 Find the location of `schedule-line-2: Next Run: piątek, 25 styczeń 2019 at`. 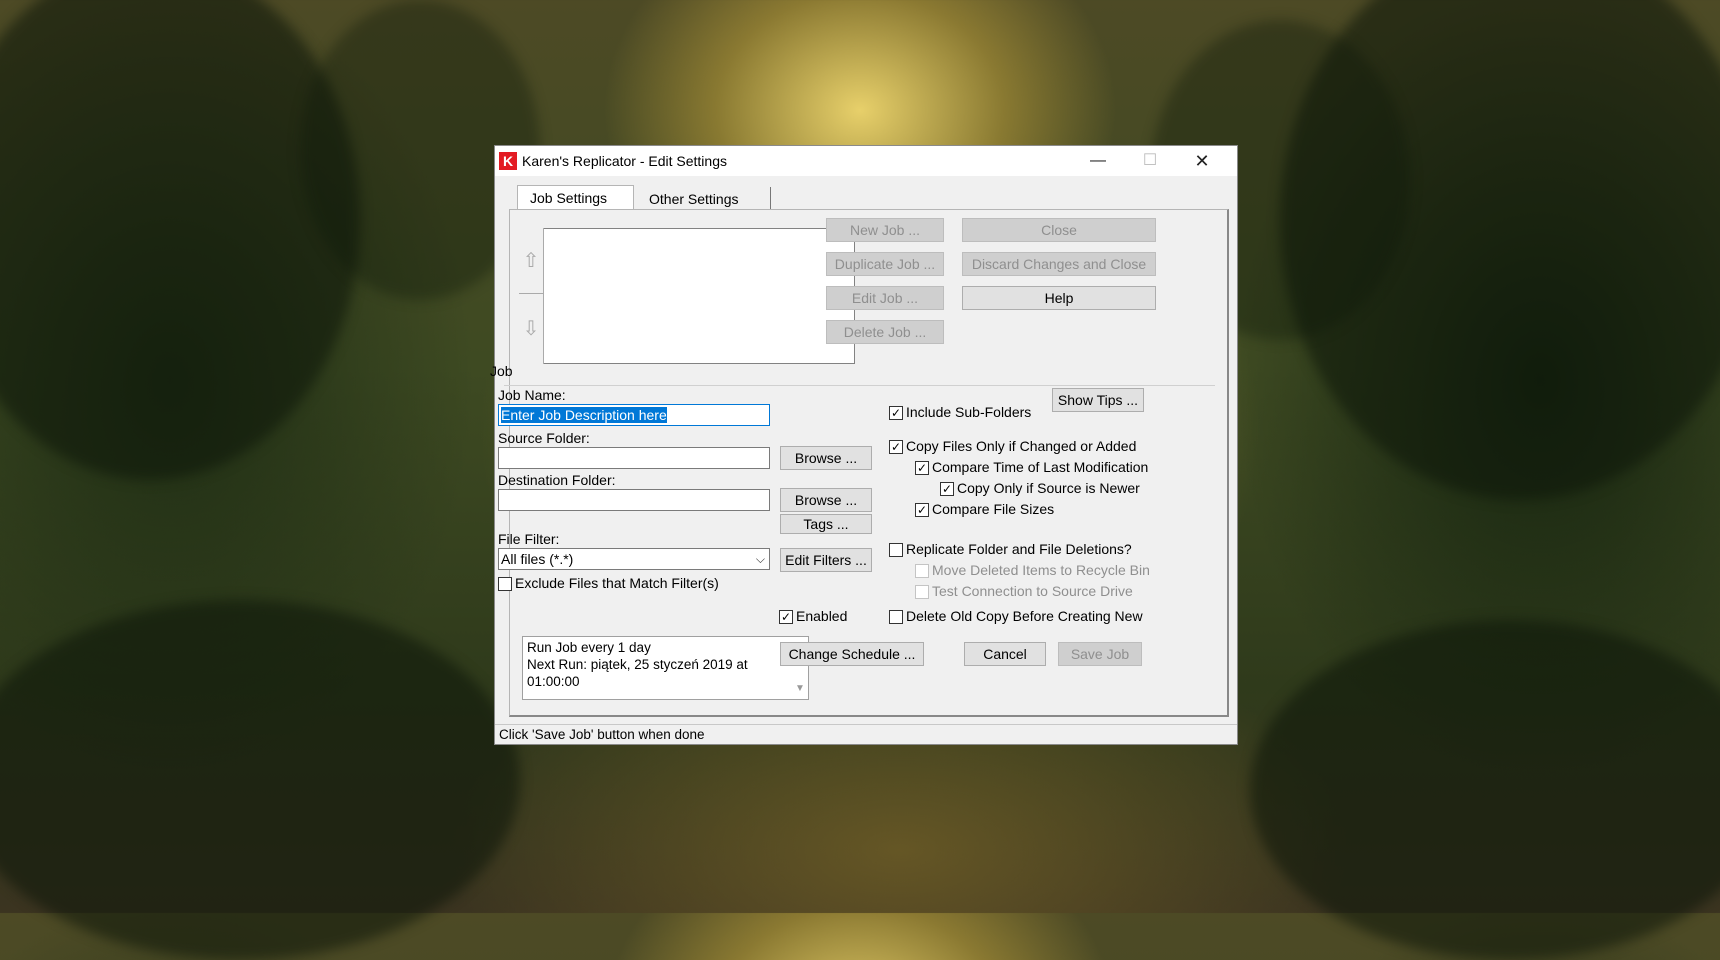

schedule-line-2: Next Run: piątek, 25 styczeń 2019 at is located at coordinates (637, 664).